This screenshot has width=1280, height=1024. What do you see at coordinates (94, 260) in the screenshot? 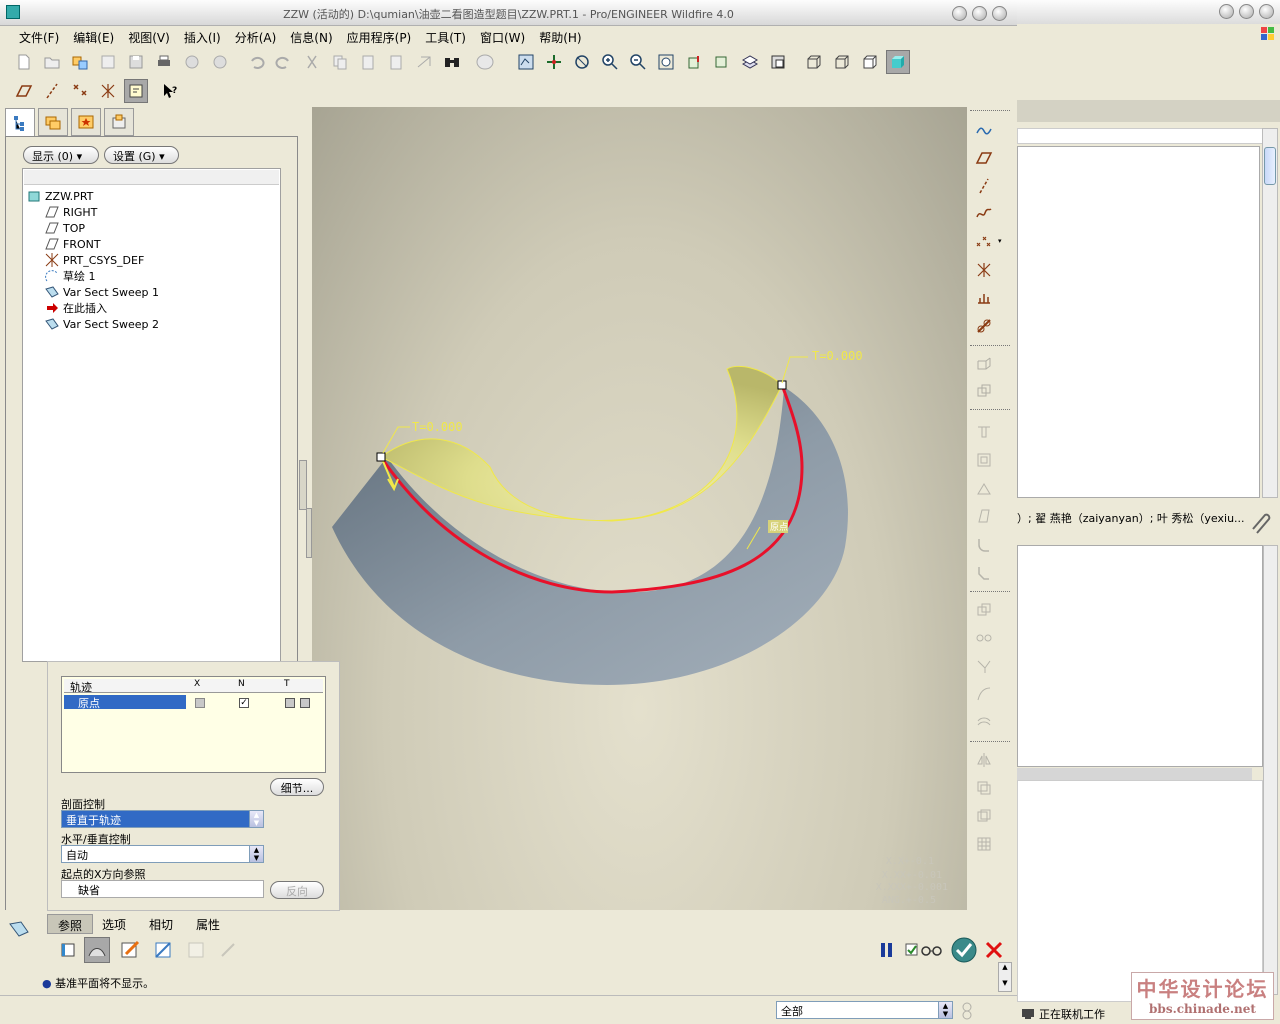
I see `tree-item-csys: PRT_CSYS_DEF` at bounding box center [94, 260].